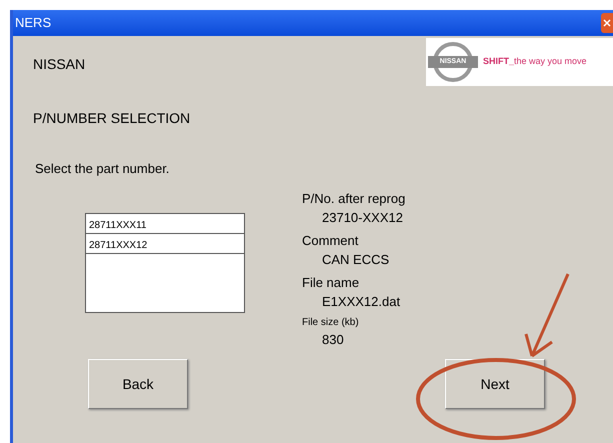  Describe the element at coordinates (102, 169) in the screenshot. I see `instruction-text: Select the part number.` at that location.